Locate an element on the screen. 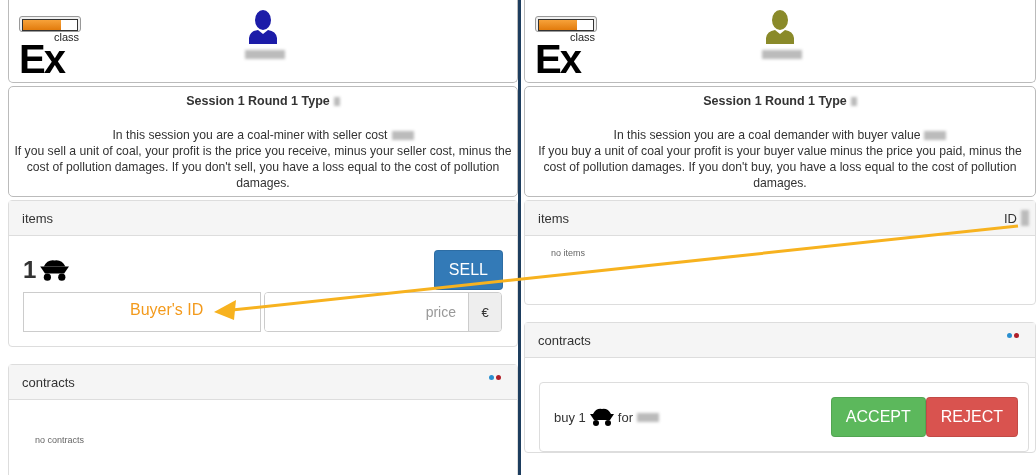  empty-message: no items is located at coordinates (568, 253).